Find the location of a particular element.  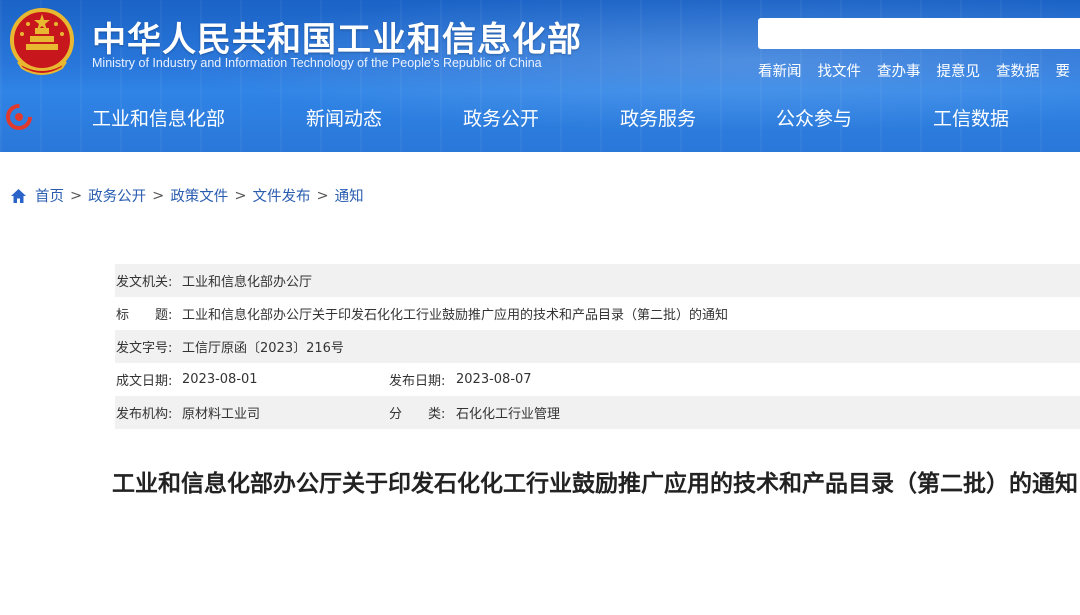

category-label: 分 类: is located at coordinates (417, 414).